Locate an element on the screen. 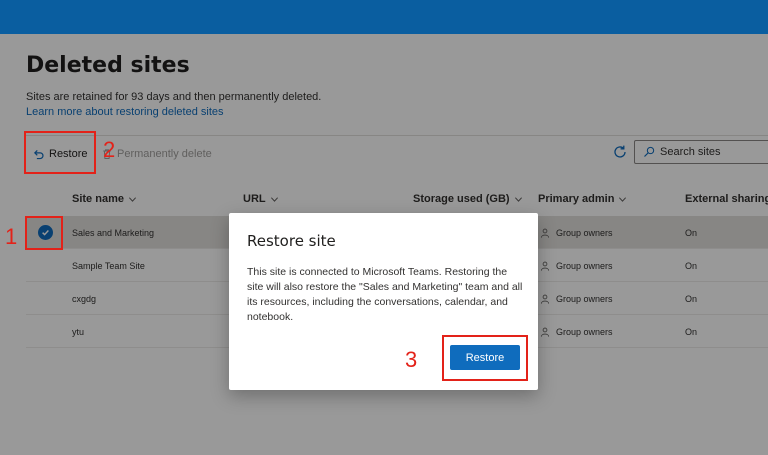  annotation-step-3: 3 is located at coordinates (411, 359).